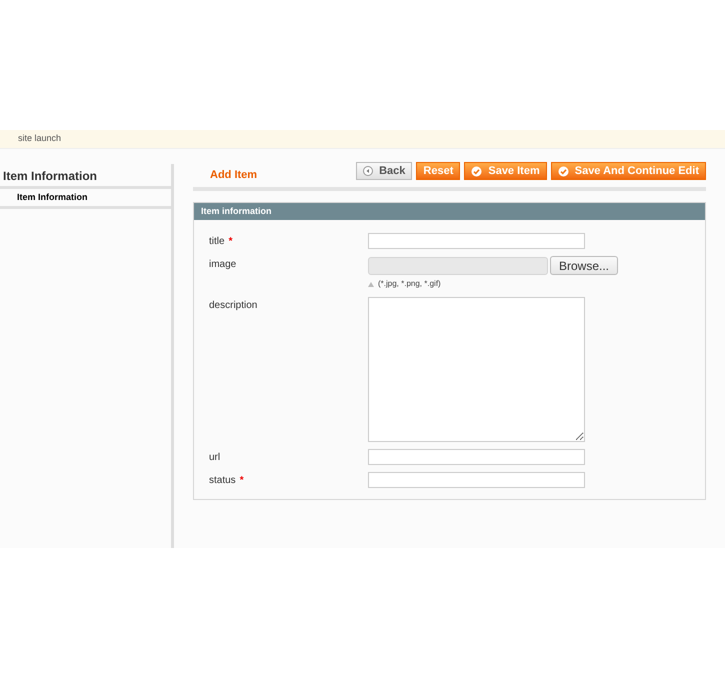  I want to click on page-title: Add Item, so click(233, 175).